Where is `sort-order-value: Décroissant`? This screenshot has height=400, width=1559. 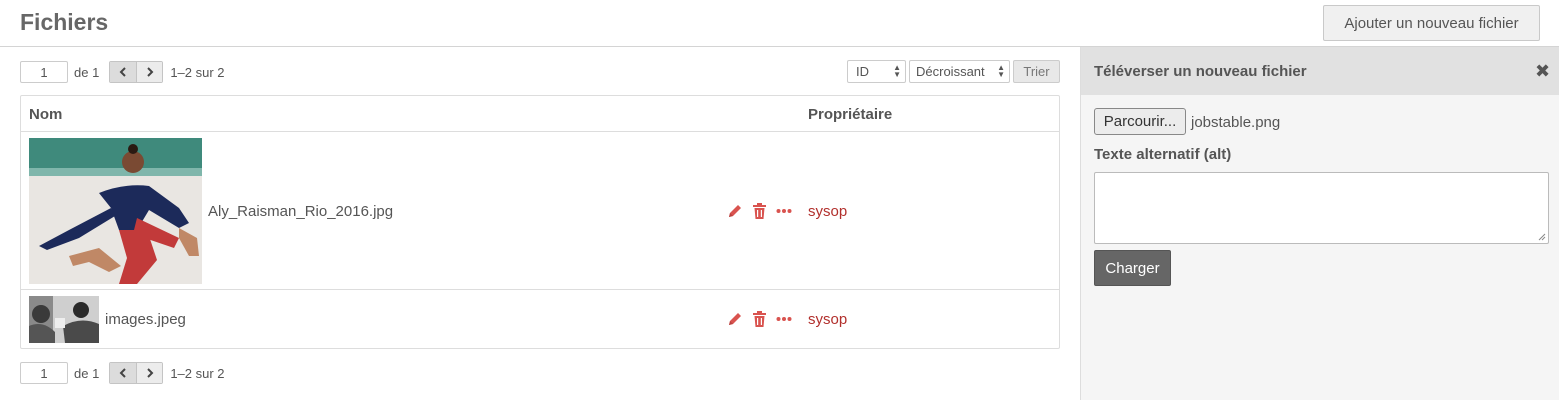 sort-order-value: Décroissant is located at coordinates (950, 71).